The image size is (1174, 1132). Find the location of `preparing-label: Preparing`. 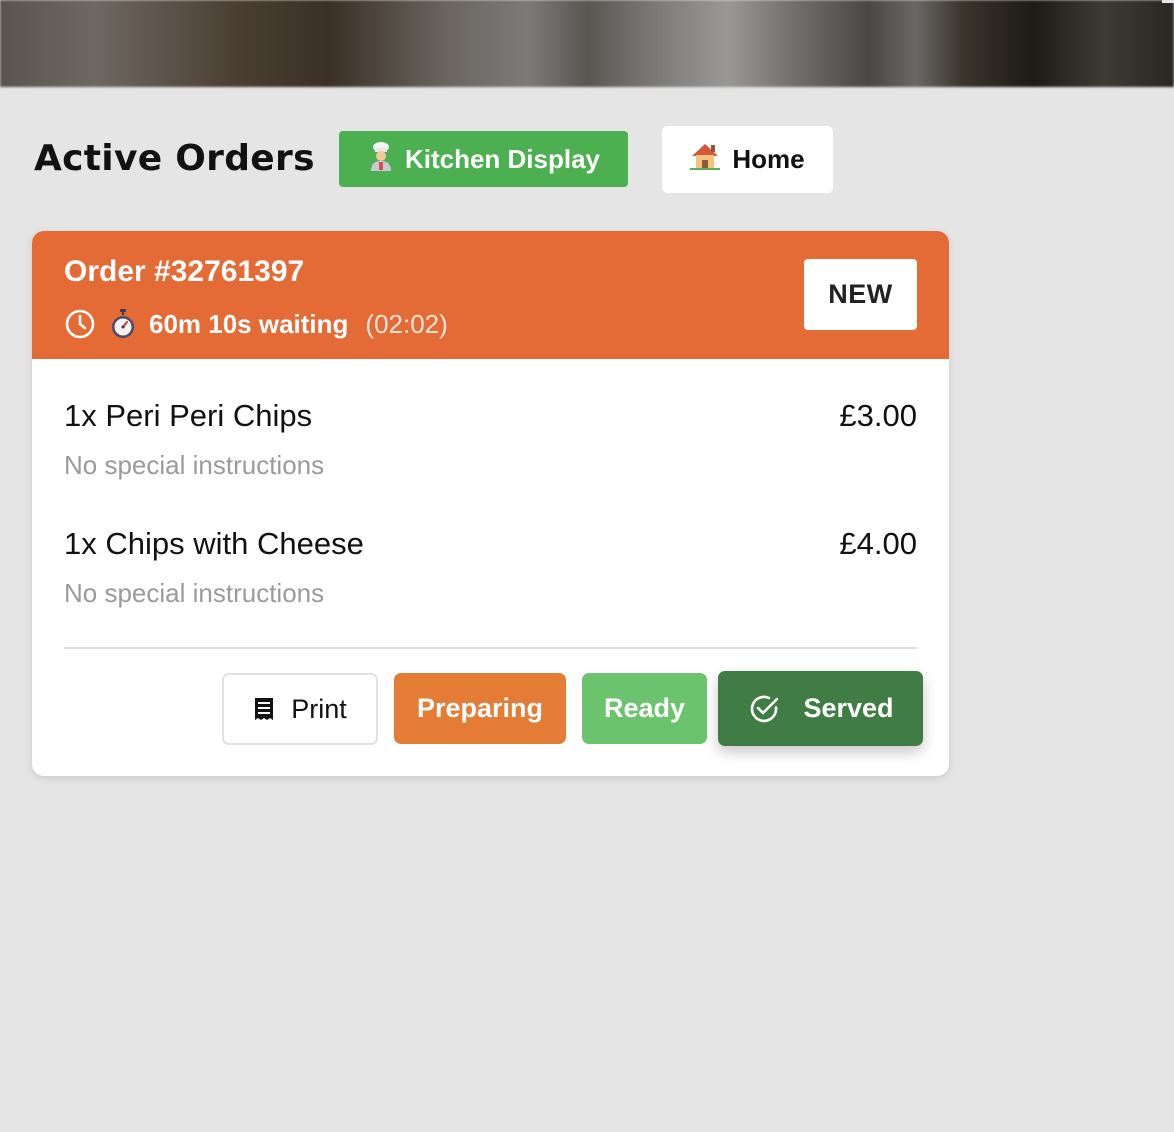

preparing-label: Preparing is located at coordinates (480, 708).